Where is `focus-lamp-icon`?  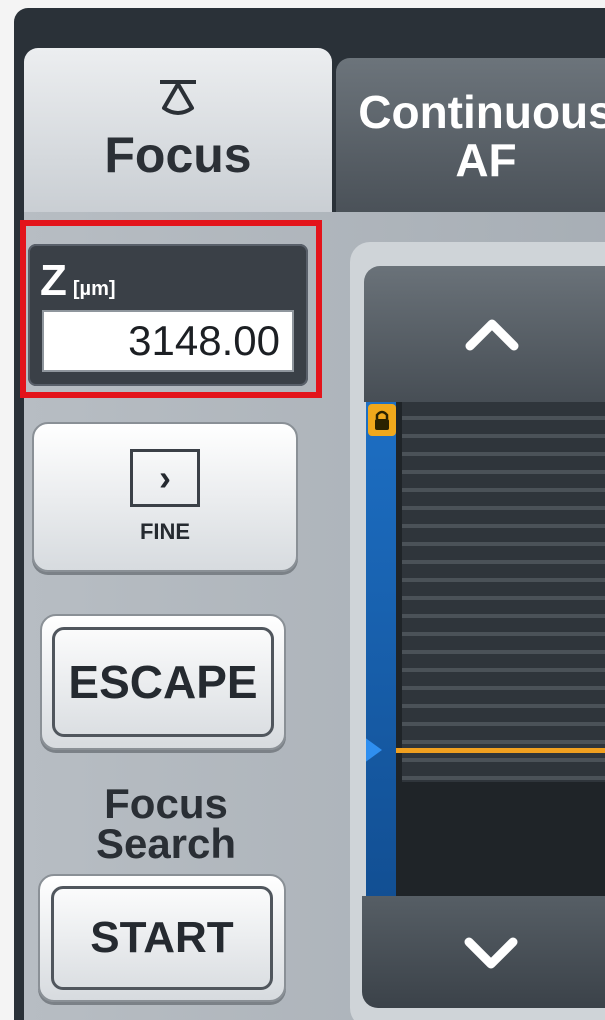
focus-lamp-icon is located at coordinates (178, 97).